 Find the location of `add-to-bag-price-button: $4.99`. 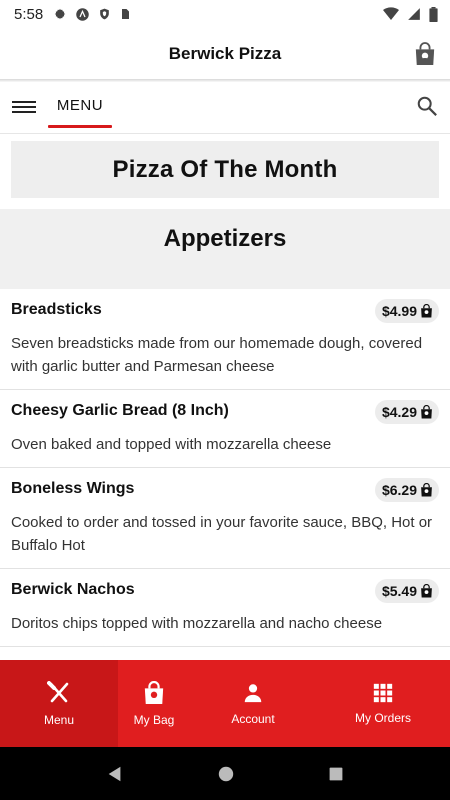

add-to-bag-price-button: $4.99 is located at coordinates (406, 311).